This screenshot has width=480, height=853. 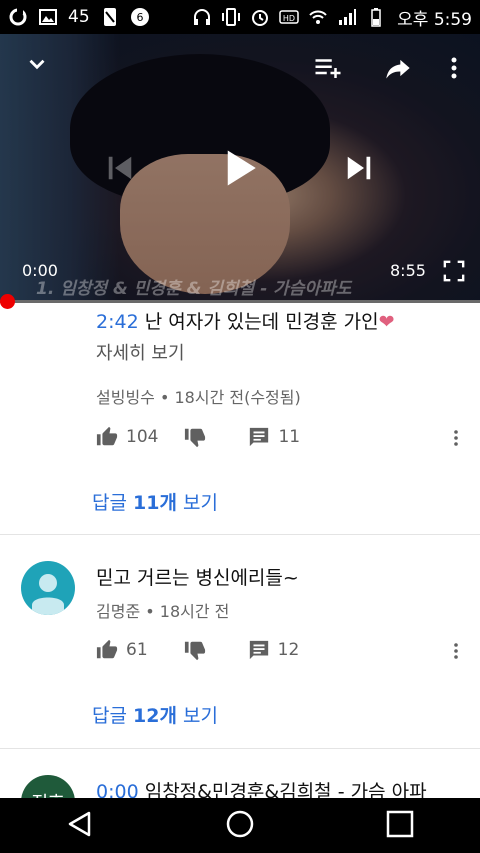 I want to click on avatar, so click(x=48, y=588).